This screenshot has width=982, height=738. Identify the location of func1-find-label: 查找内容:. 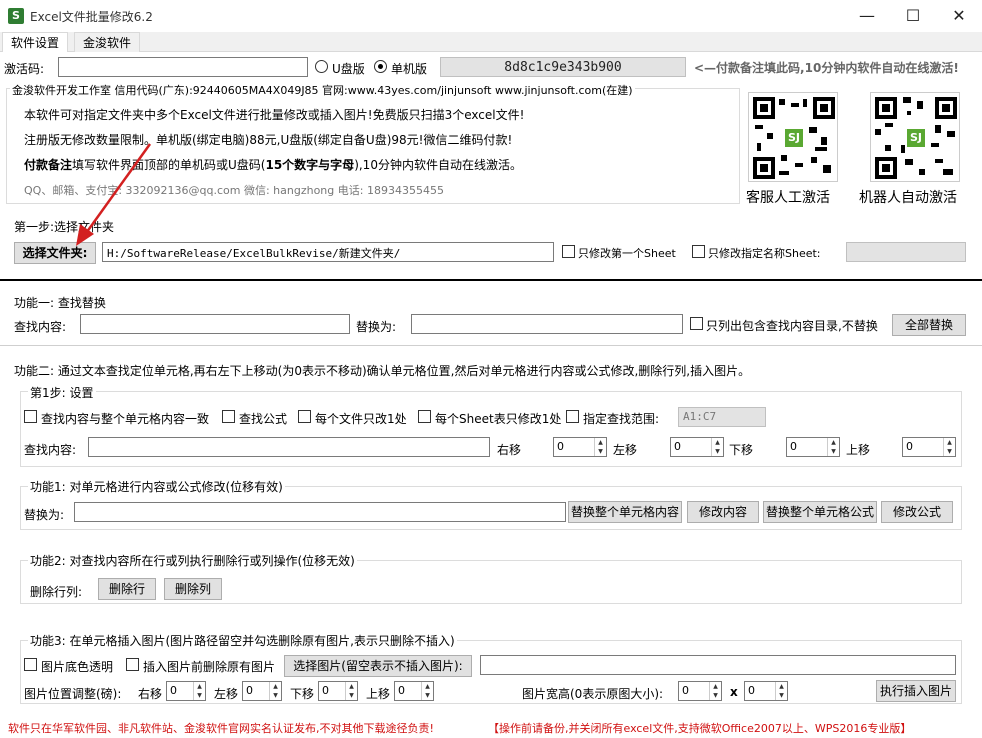
(40, 327).